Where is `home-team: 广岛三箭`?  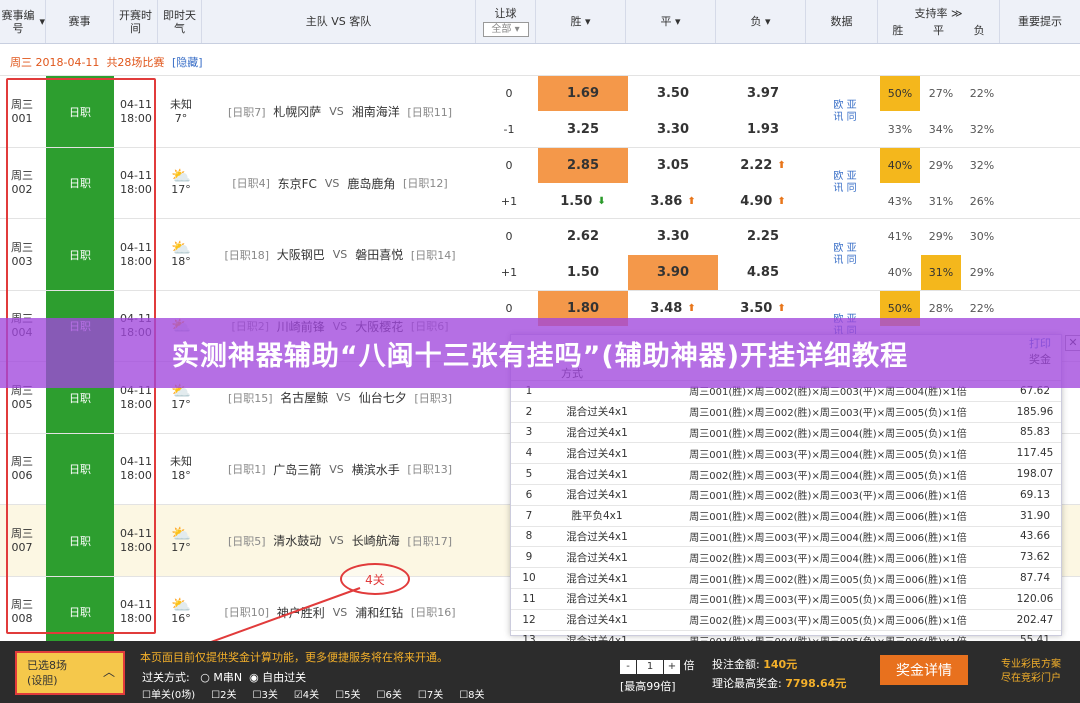 home-team: 广岛三箭 is located at coordinates (297, 469).